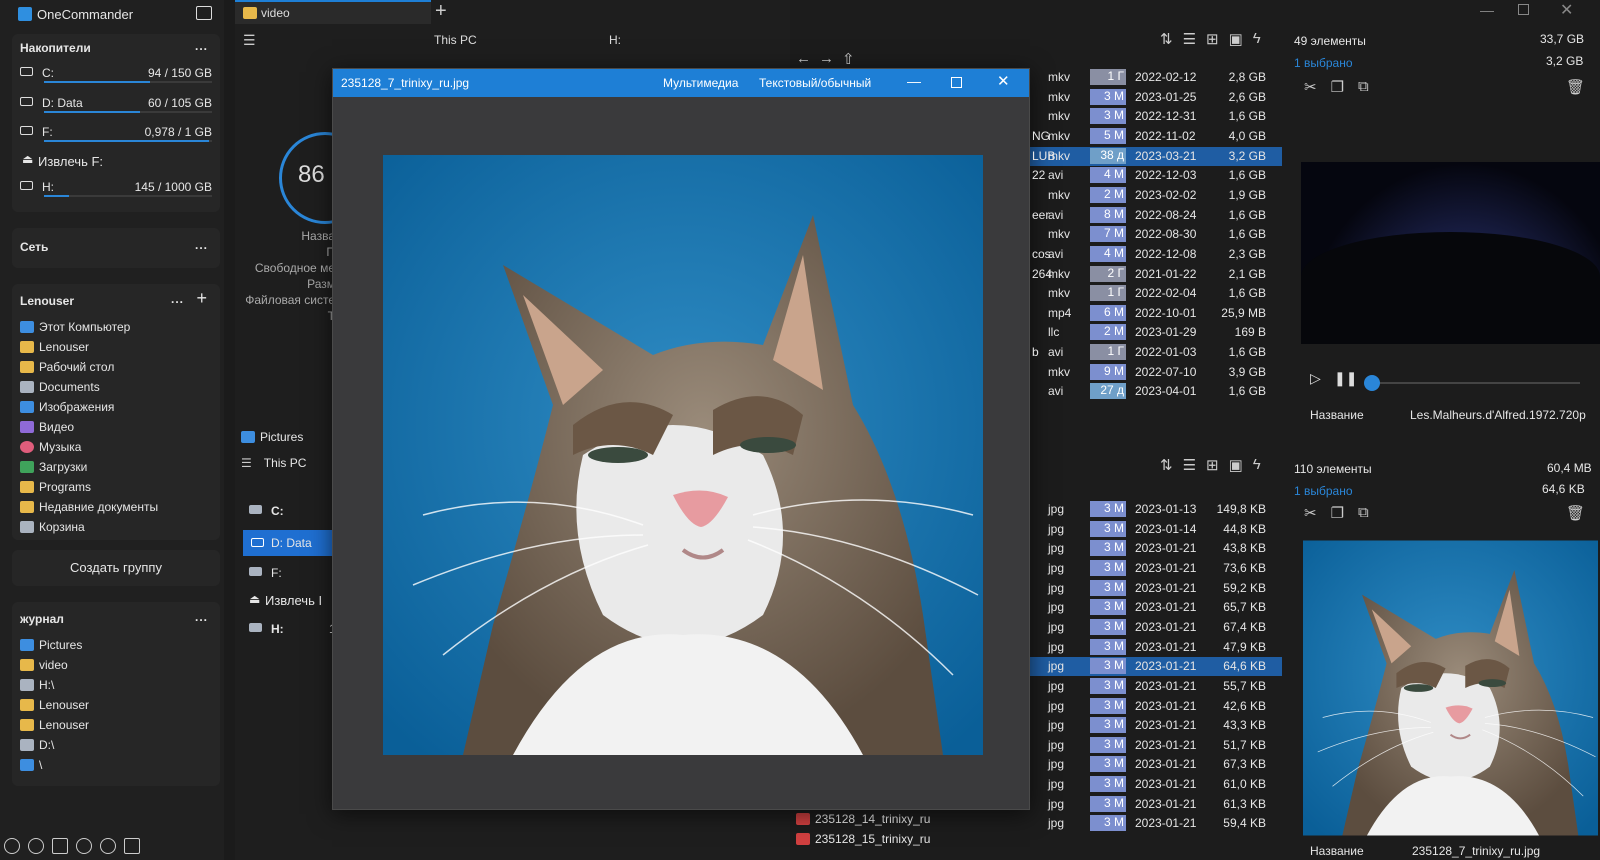  I want to click on tab-video: video, so click(333, 12).